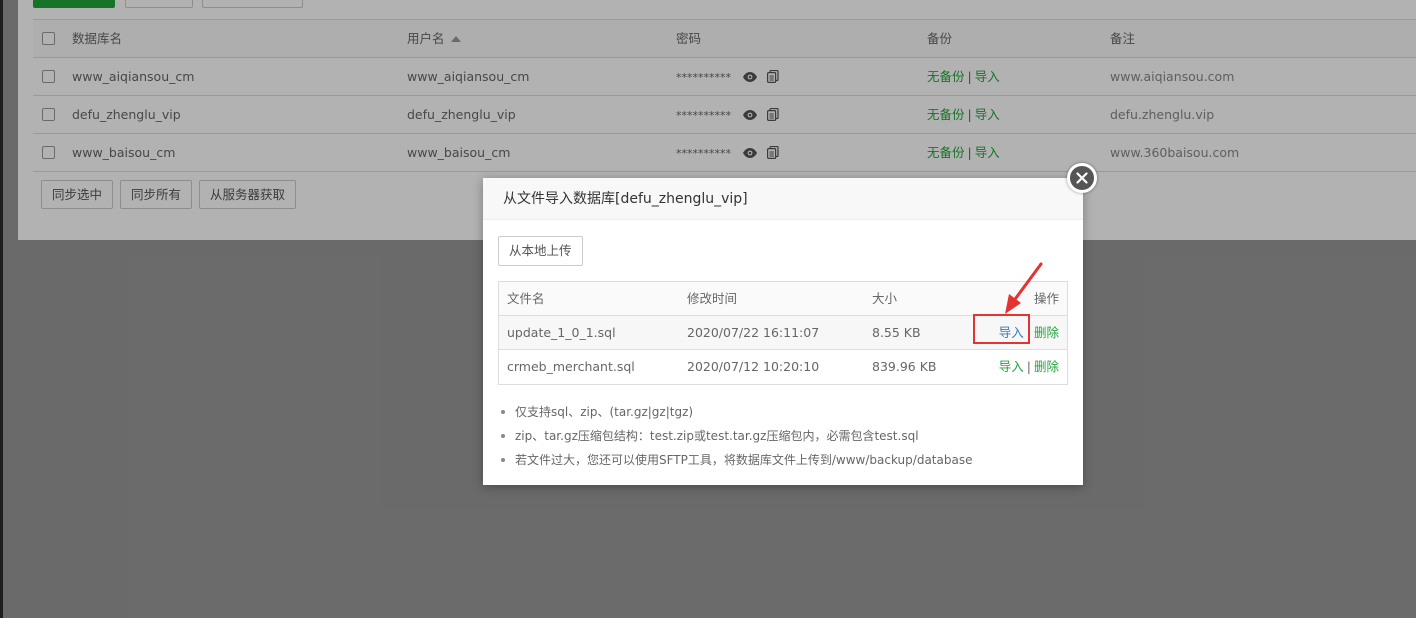 The height and width of the screenshot is (618, 1416). What do you see at coordinates (1082, 178) in the screenshot?
I see `close-icon` at bounding box center [1082, 178].